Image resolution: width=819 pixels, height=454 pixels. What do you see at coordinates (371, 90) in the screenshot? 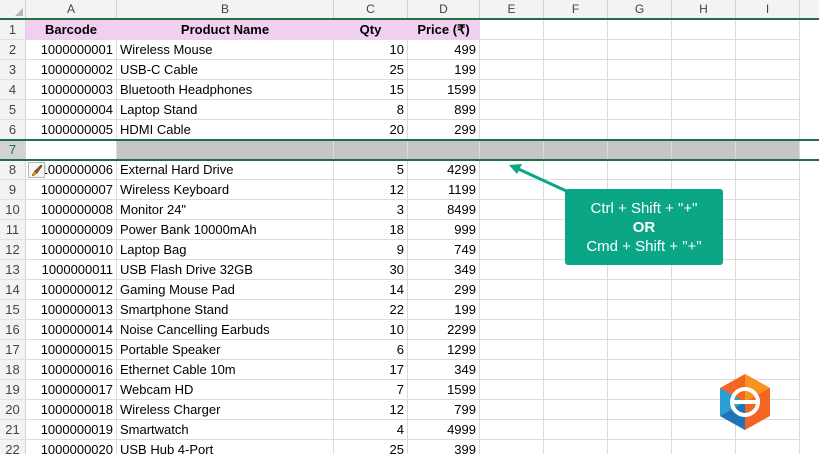
I see `cell-c: 15` at bounding box center [371, 90].